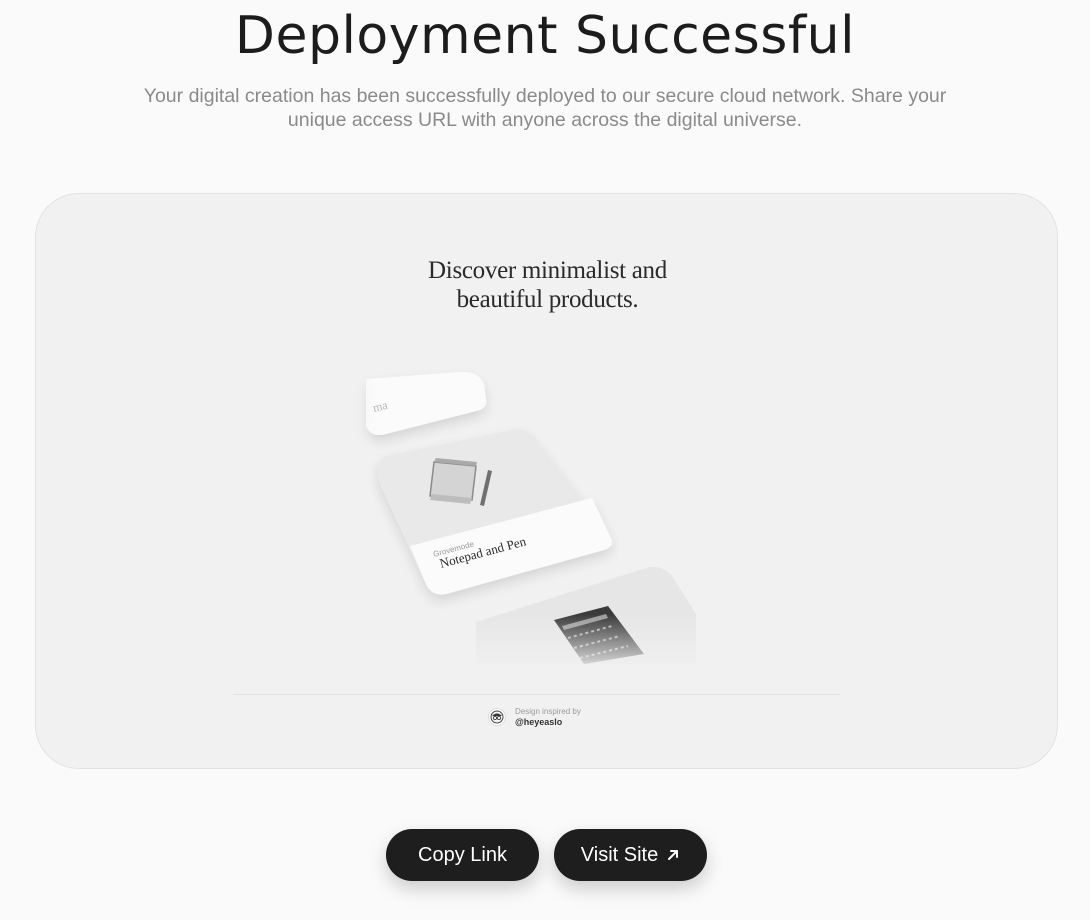 The width and height of the screenshot is (1090, 920). I want to click on isometric-product-illustration: ma Grovemode Notepad and Pen, so click(536, 519).